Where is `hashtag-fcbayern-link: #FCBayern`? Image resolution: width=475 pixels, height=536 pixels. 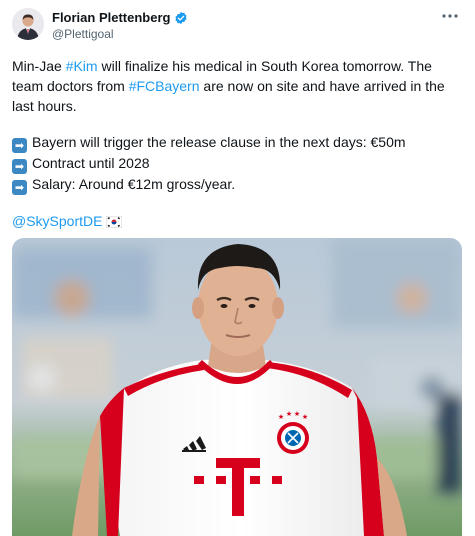
hashtag-fcbayern-link: #FCBayern is located at coordinates (164, 86).